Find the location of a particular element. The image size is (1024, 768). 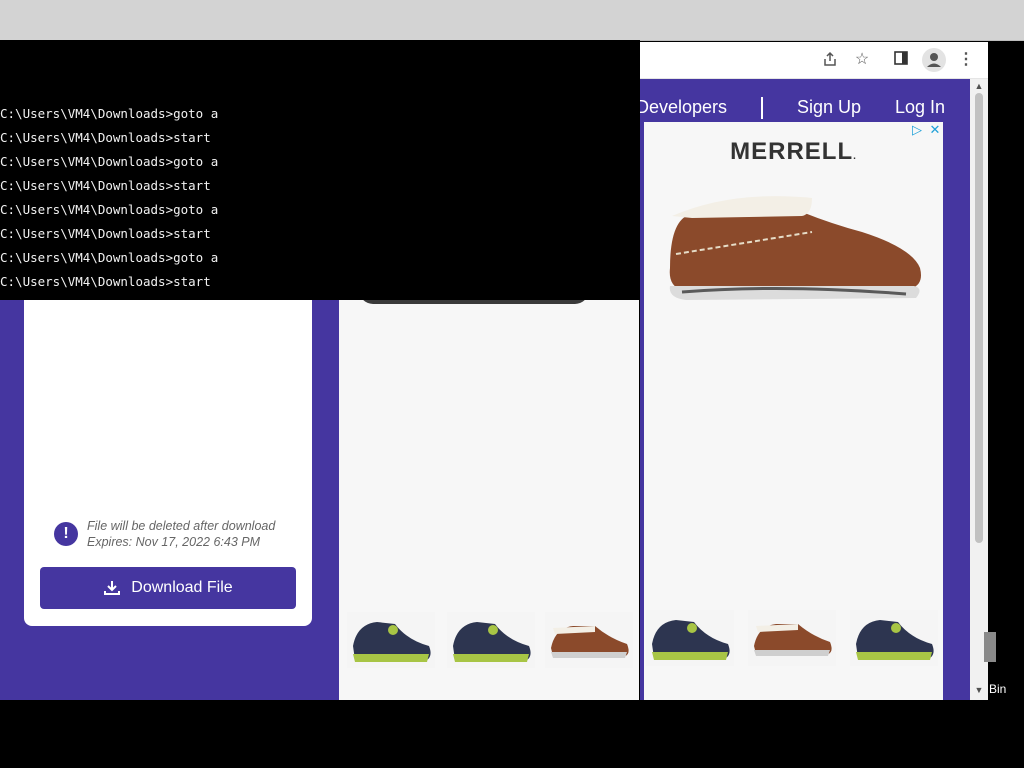

expiry-notice: Expires: Nov 17, 2022 6:43 PM is located at coordinates (174, 542).